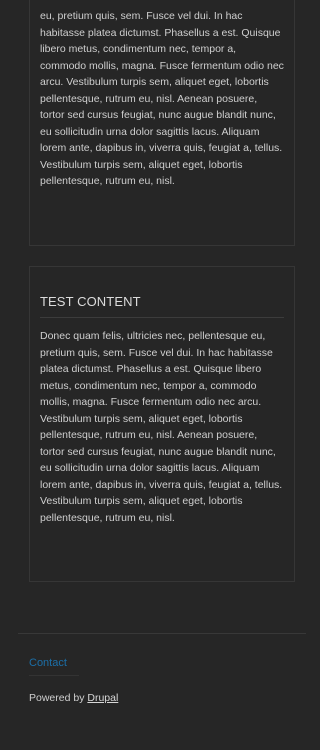 The image size is (320, 750). I want to click on footer-divider, so click(162, 633).